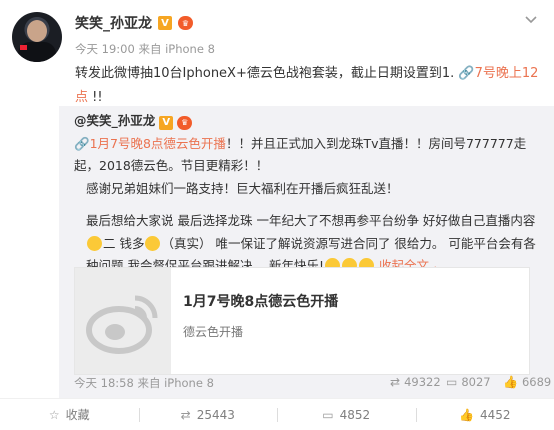 The width and height of the screenshot is (554, 430). What do you see at coordinates (311, 220) in the screenshot?
I see `repost-text-3: 最后想给大家说 最后选择龙珠 一年纪大了不想再参平台纷争 好好做自己直播内容` at bounding box center [311, 220].